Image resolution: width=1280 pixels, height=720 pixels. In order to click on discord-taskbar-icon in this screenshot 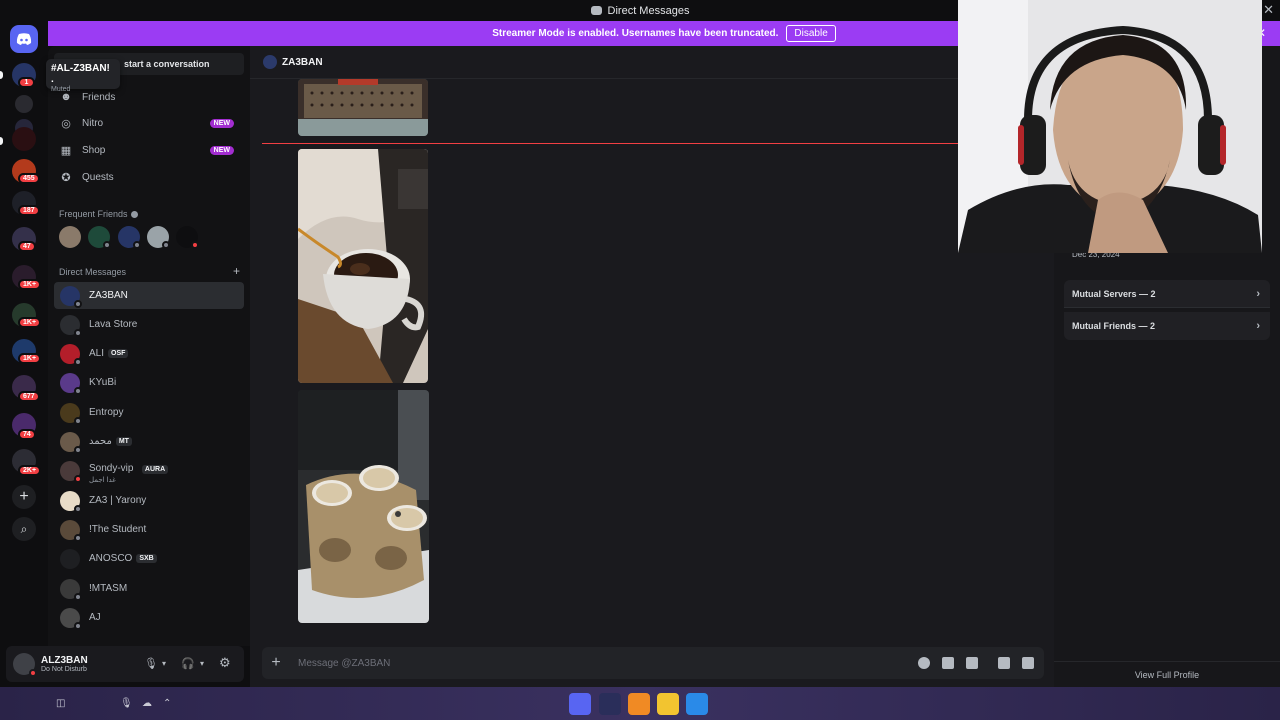, I will do `click(580, 704)`.